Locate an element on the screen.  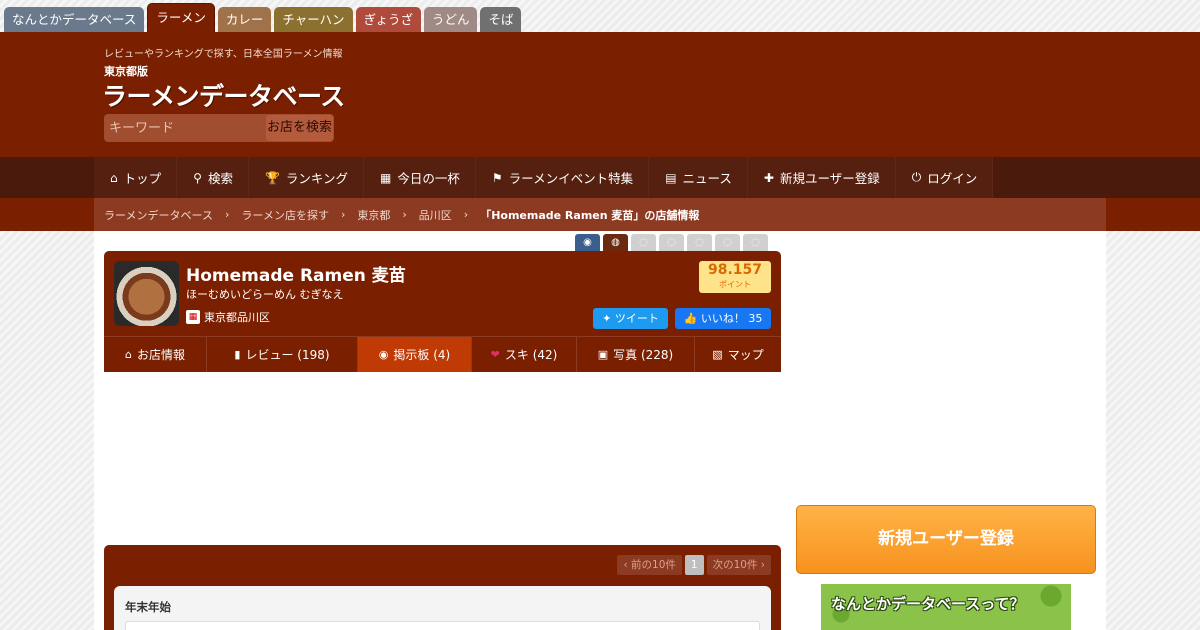
user-plus-icon: ✚ is located at coordinates (768, 177).